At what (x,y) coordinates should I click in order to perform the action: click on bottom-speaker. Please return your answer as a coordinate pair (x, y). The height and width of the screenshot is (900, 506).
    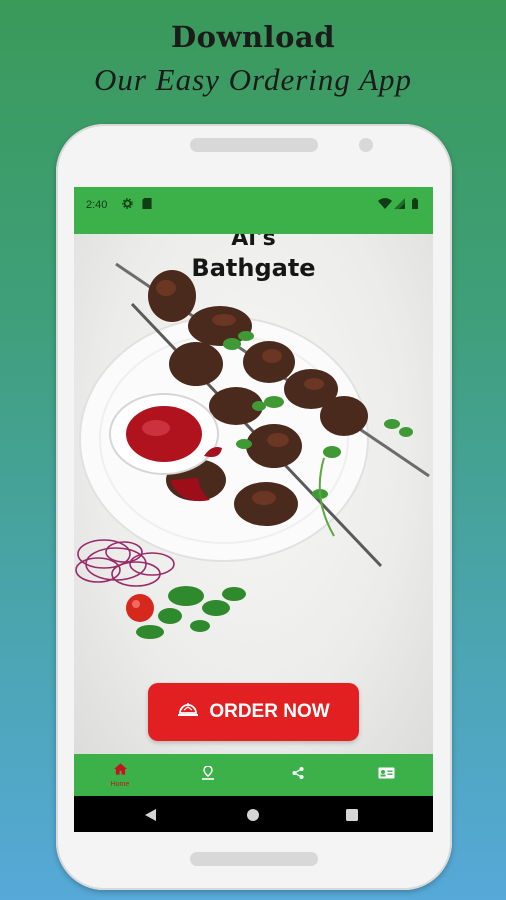
    Looking at the image, I should click on (254, 859).